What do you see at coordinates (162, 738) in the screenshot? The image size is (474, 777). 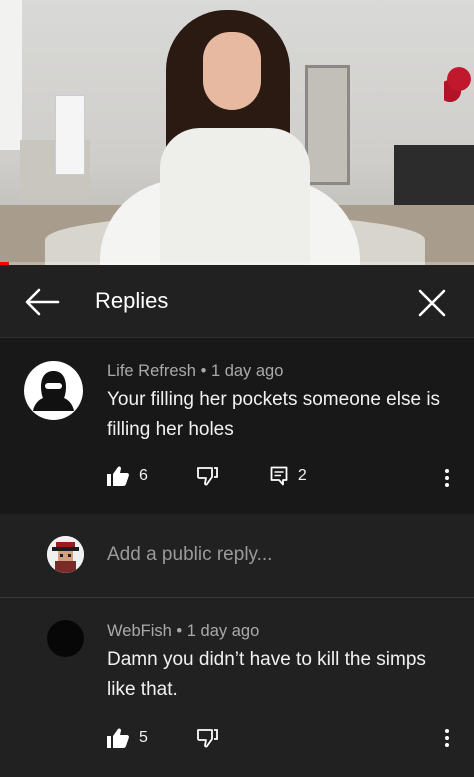 I see `reply-actions: 5` at bounding box center [162, 738].